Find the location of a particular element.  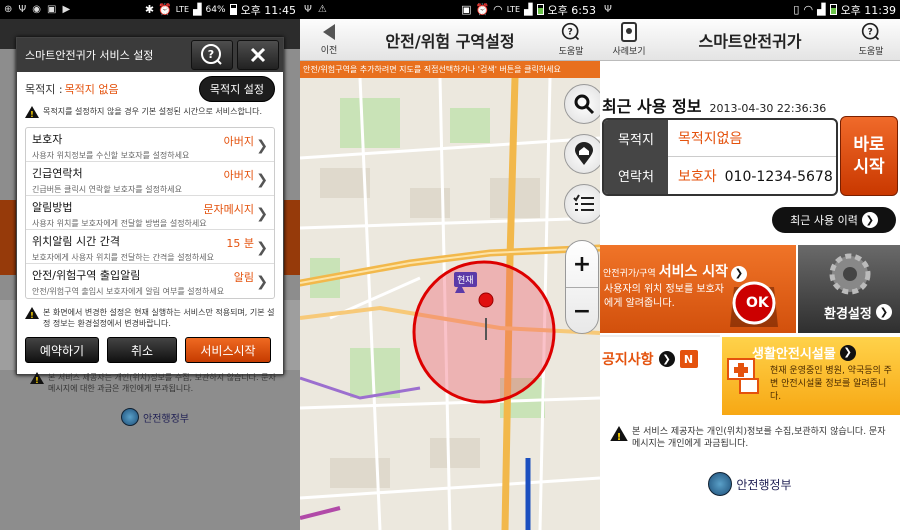

location-icon: ◉ is located at coordinates (36, 9).